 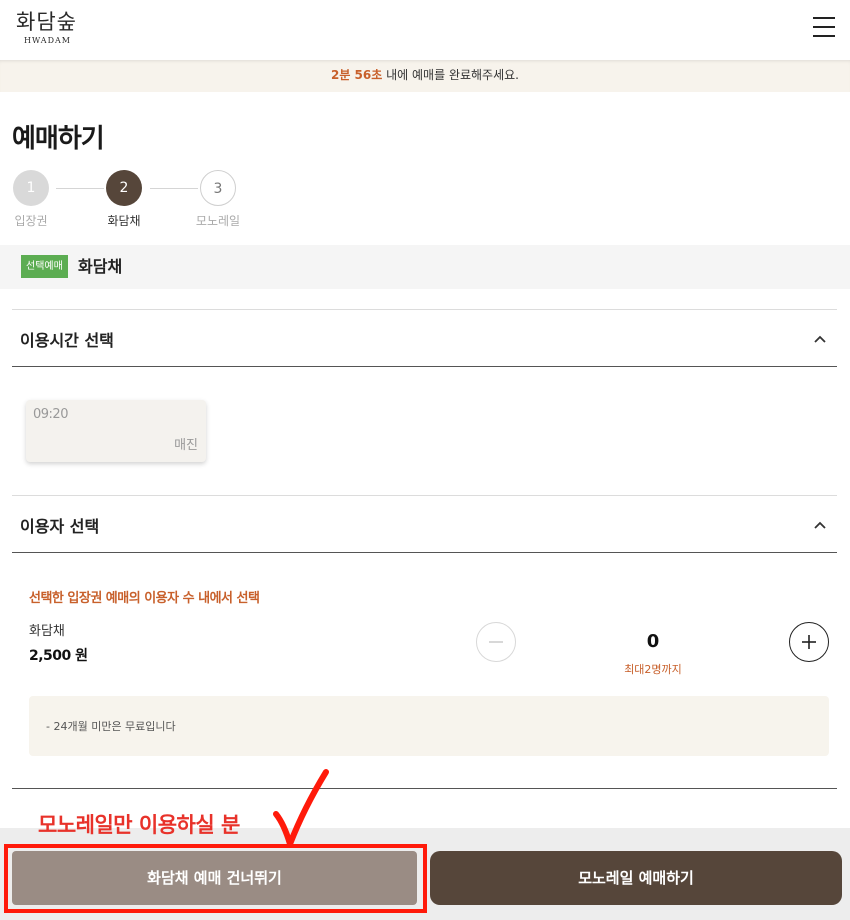 What do you see at coordinates (429, 726) in the screenshot?
I see `info-box: - 24개월 미만은 무료입니다` at bounding box center [429, 726].